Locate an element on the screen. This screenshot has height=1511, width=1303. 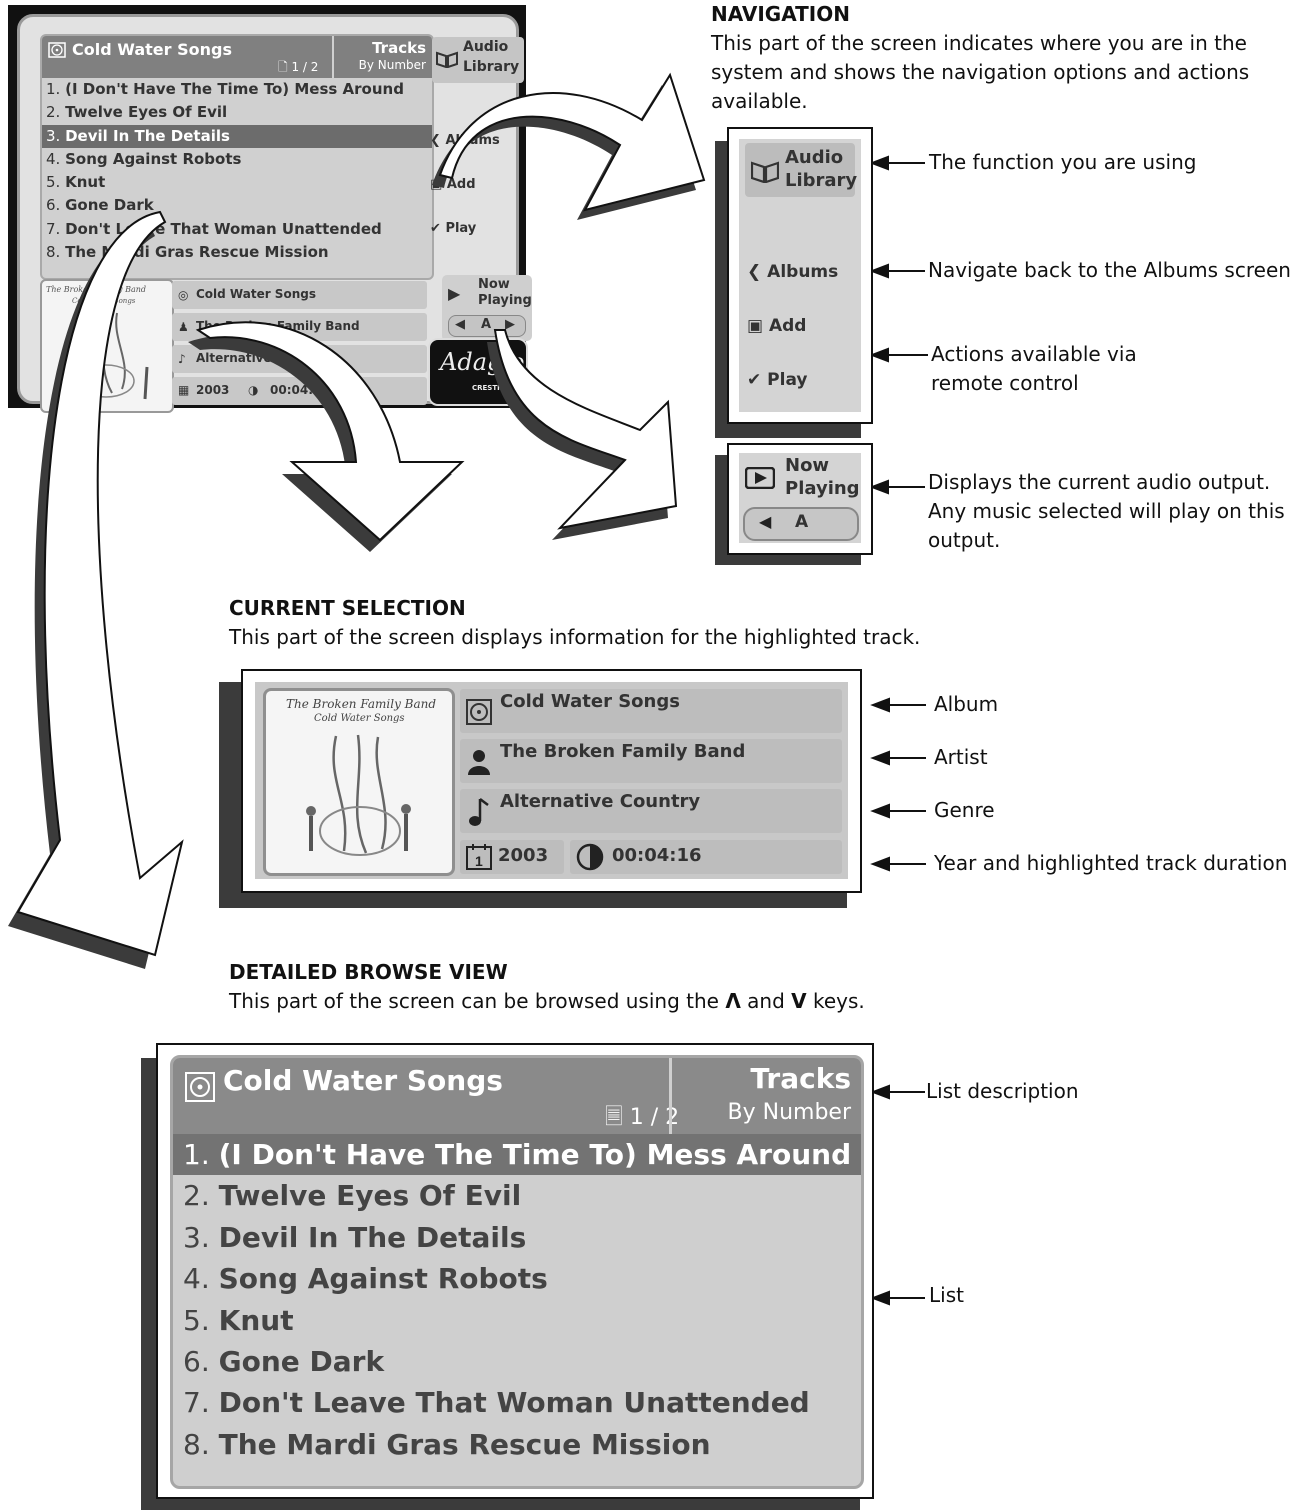
track-number: 4. is located at coordinates (201, 1279).